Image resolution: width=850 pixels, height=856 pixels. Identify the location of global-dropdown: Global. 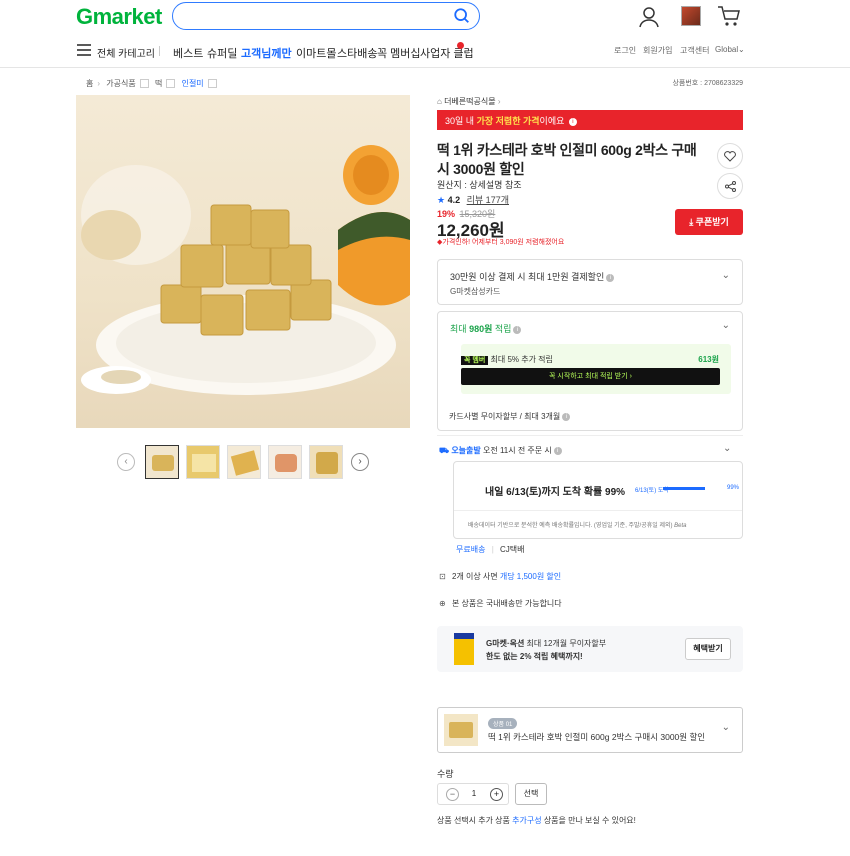
(726, 49).